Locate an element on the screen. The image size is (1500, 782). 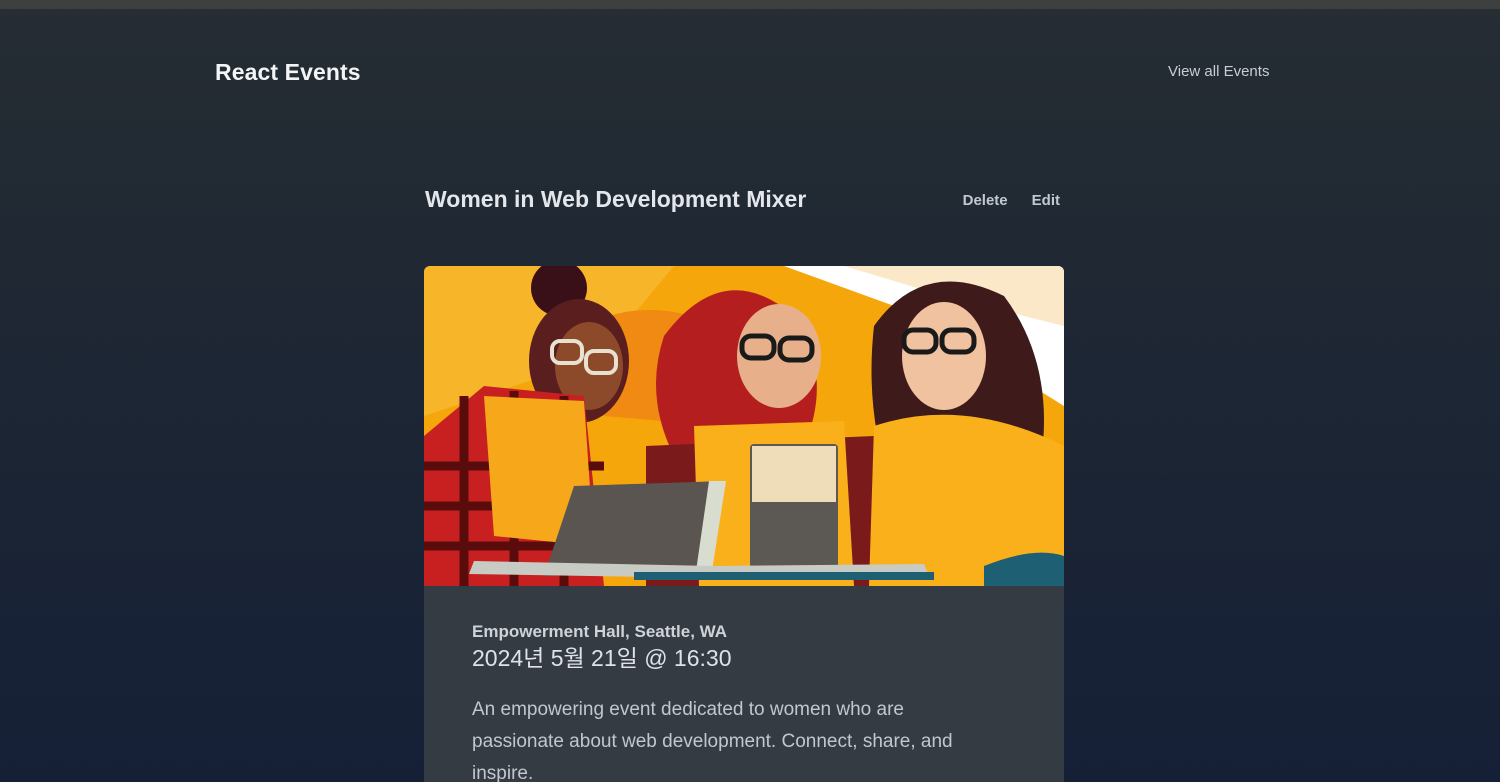
view-all-events-link: View all Events is located at coordinates (1218, 71).